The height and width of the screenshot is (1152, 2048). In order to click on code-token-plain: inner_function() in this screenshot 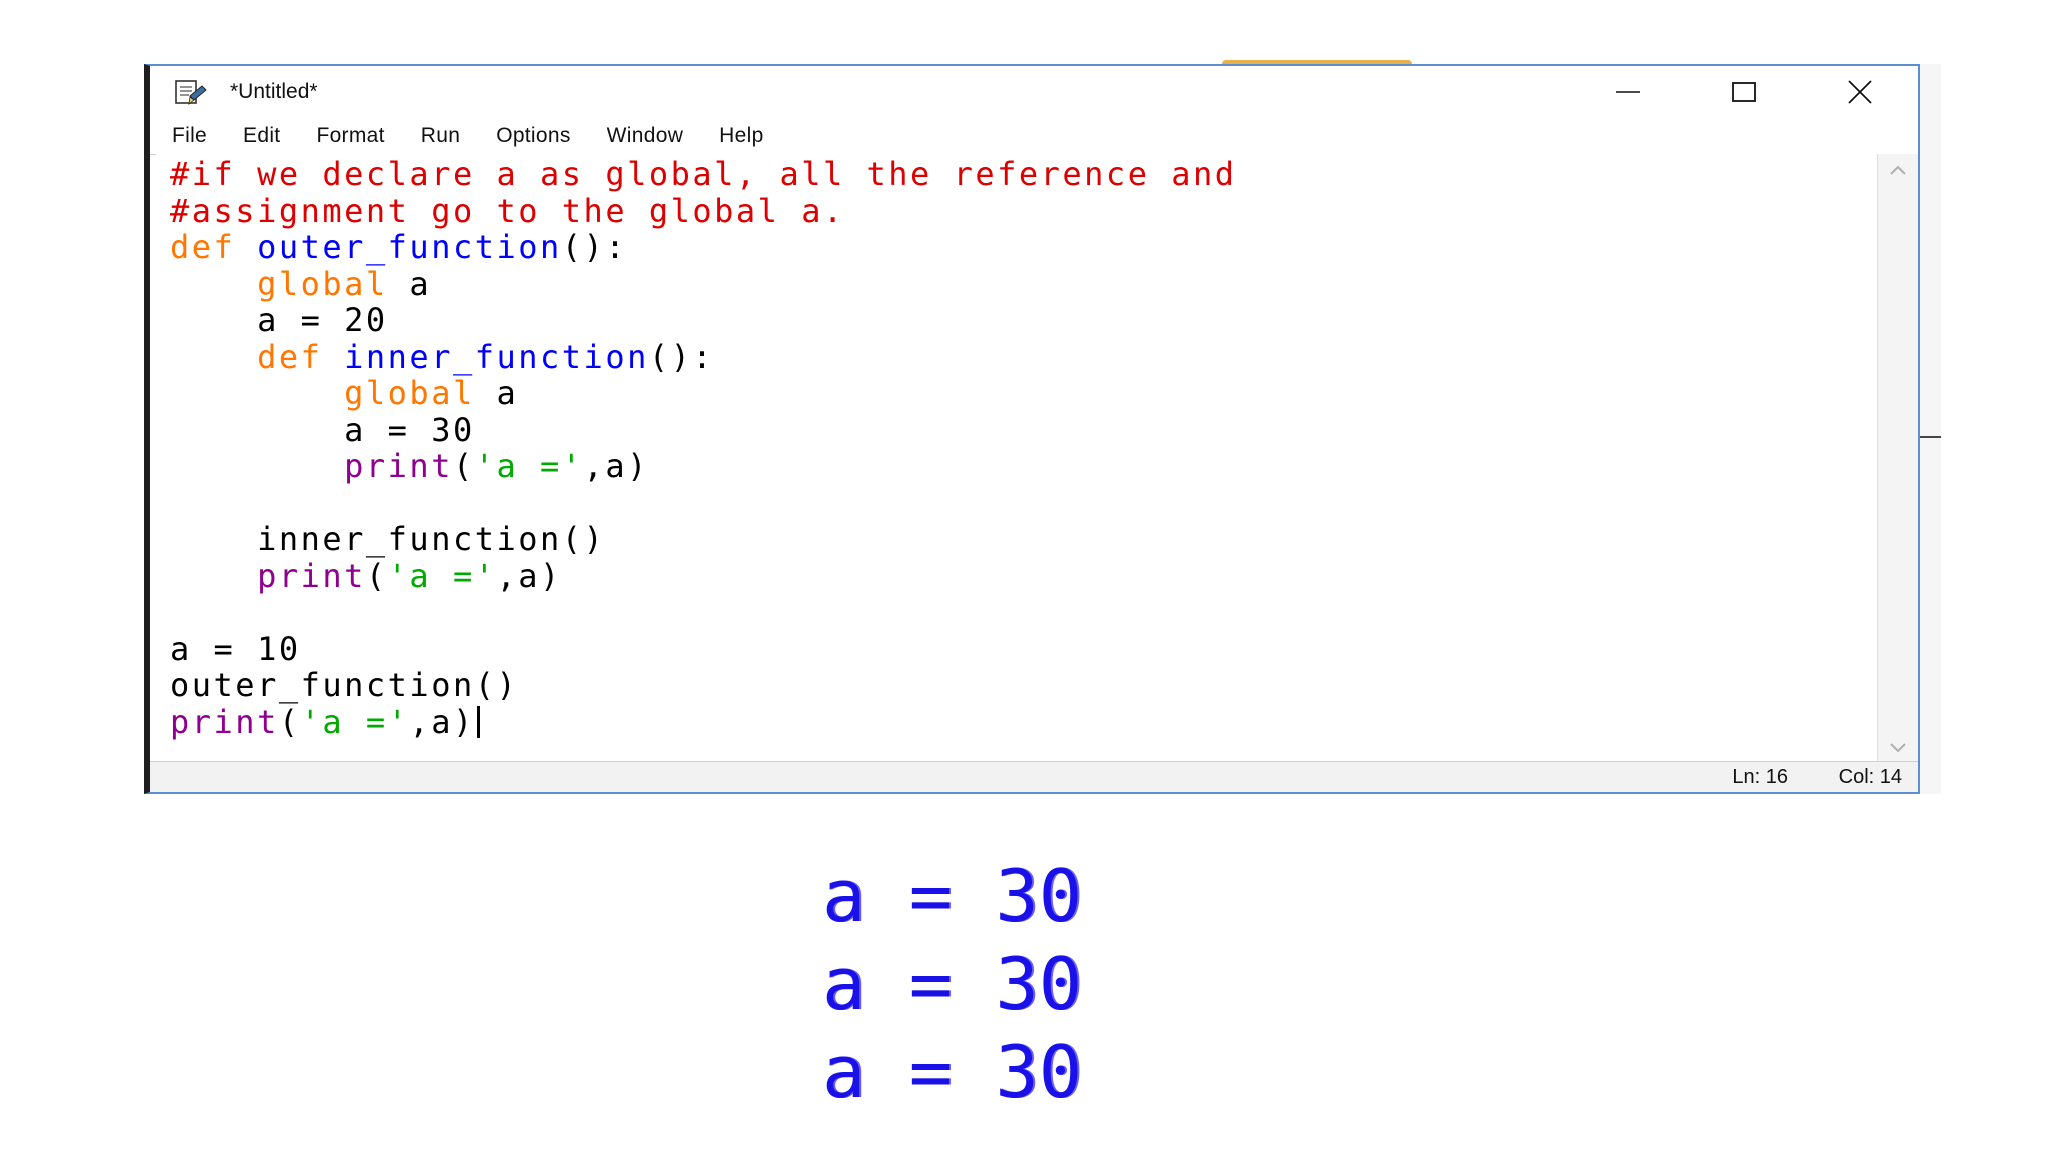, I will do `click(388, 539)`.